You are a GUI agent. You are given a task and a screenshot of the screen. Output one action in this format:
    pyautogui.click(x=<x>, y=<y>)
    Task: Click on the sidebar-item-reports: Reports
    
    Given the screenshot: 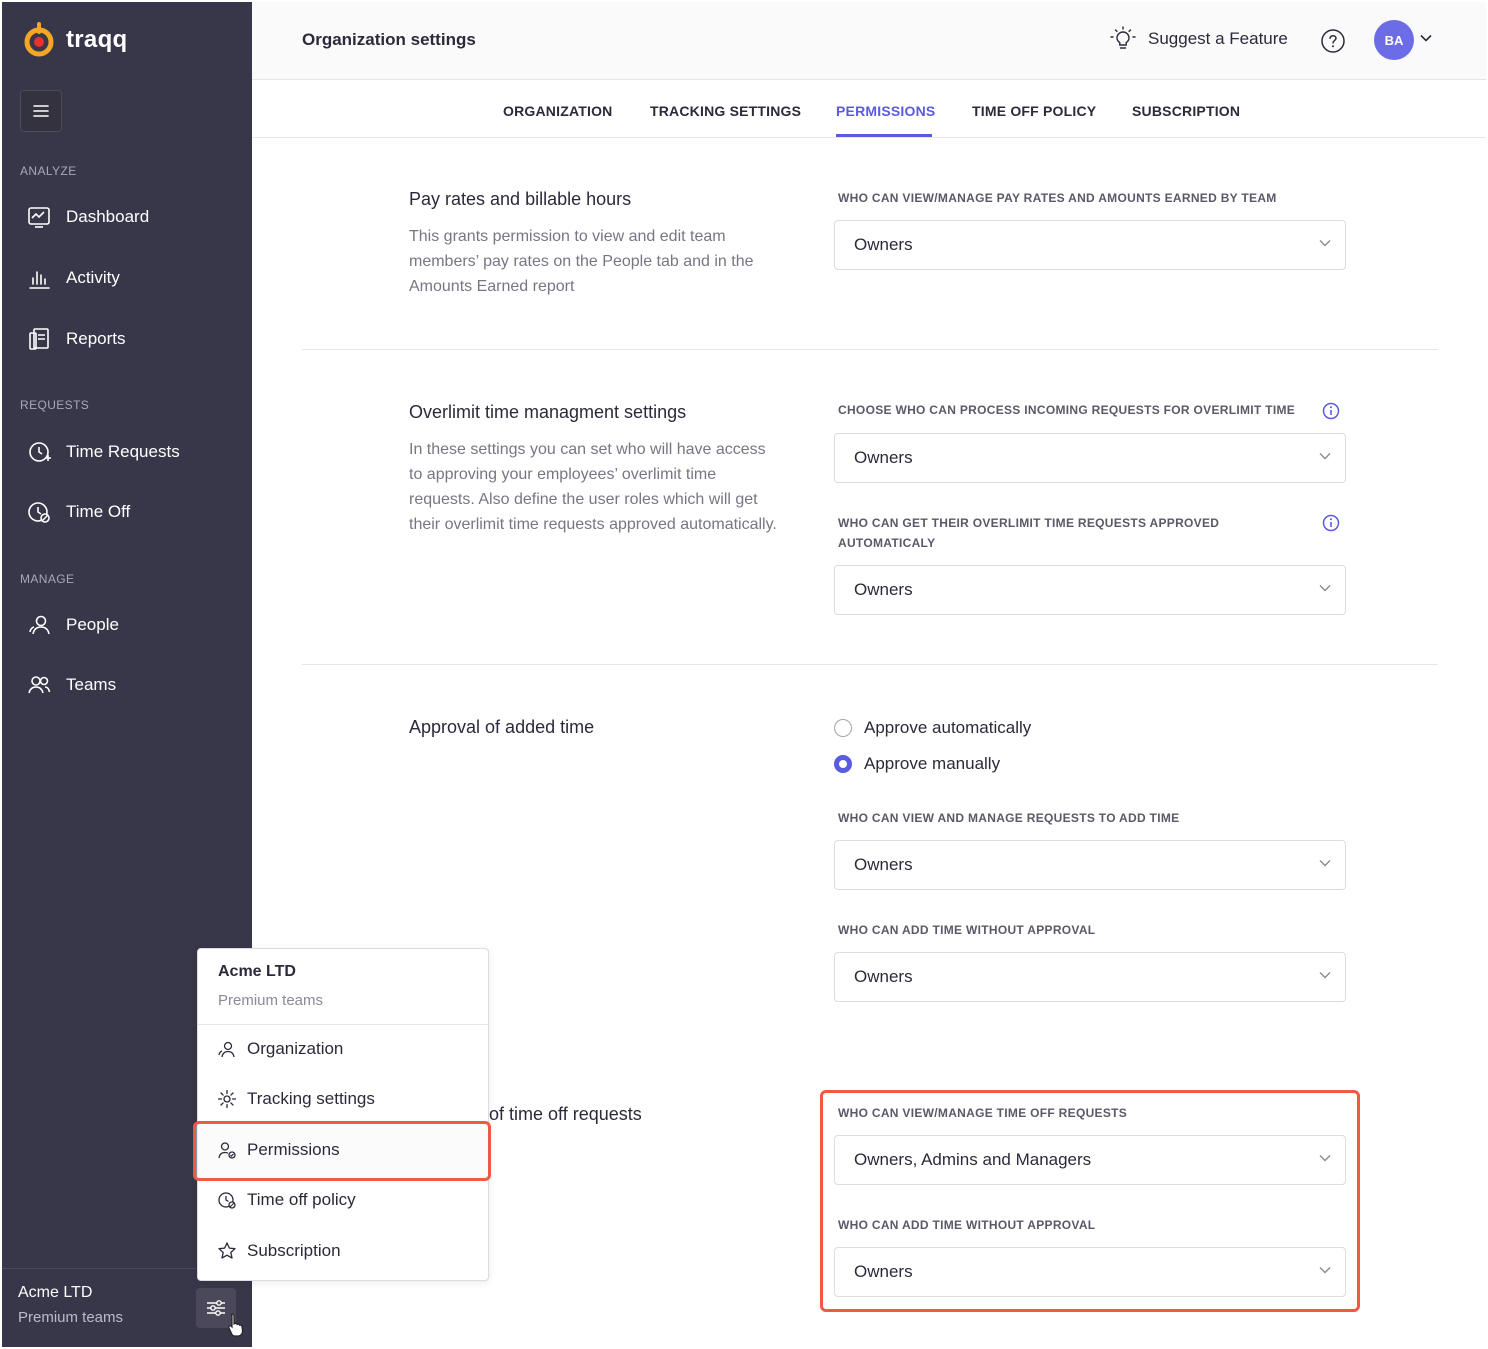 What is the action you would take?
    pyautogui.click(x=76, y=339)
    